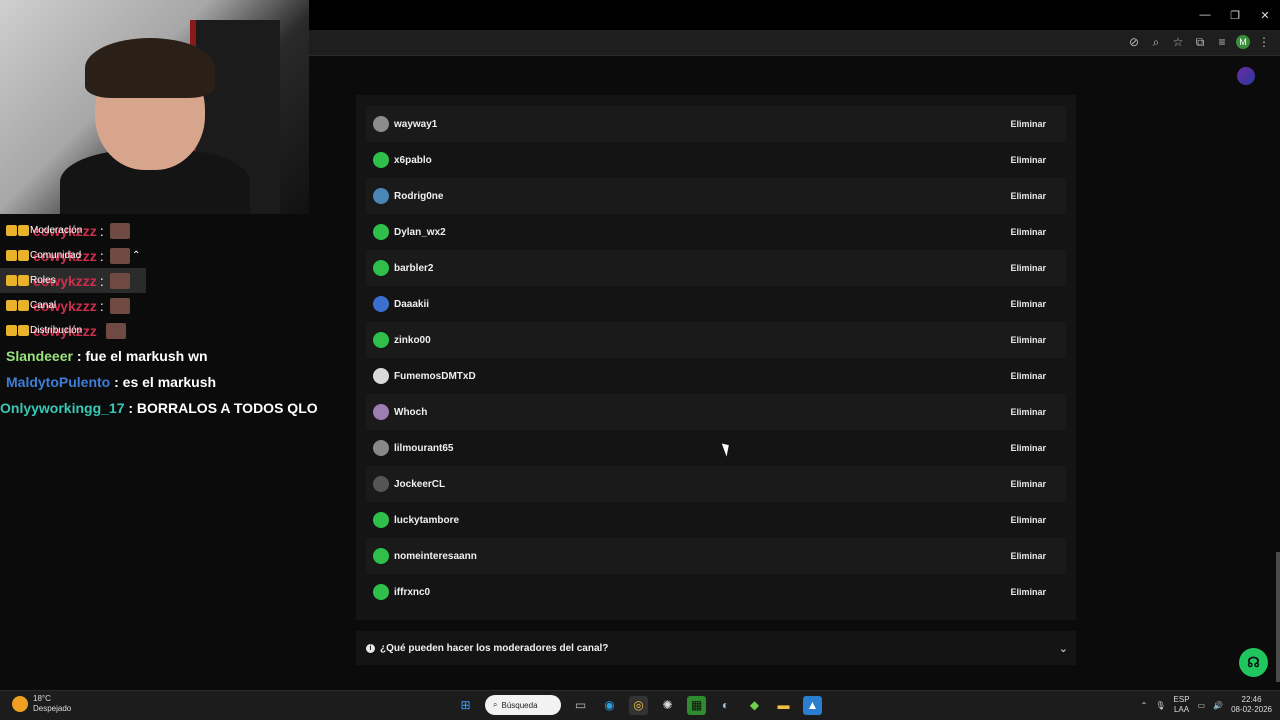  What do you see at coordinates (1156, 42) in the screenshot?
I see `zoom-icon: ⌕` at bounding box center [1156, 42].